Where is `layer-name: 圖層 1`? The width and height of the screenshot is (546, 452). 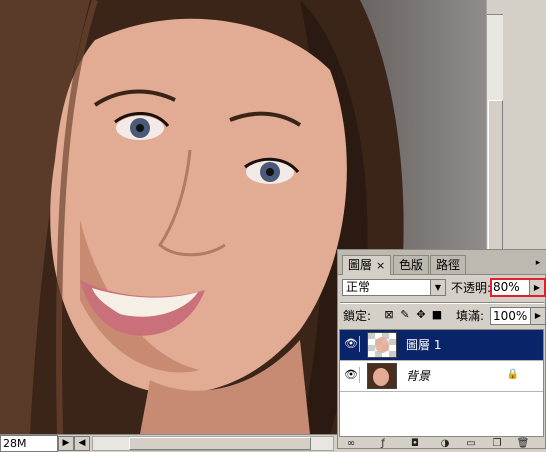 layer-name: 圖層 1 is located at coordinates (423, 345).